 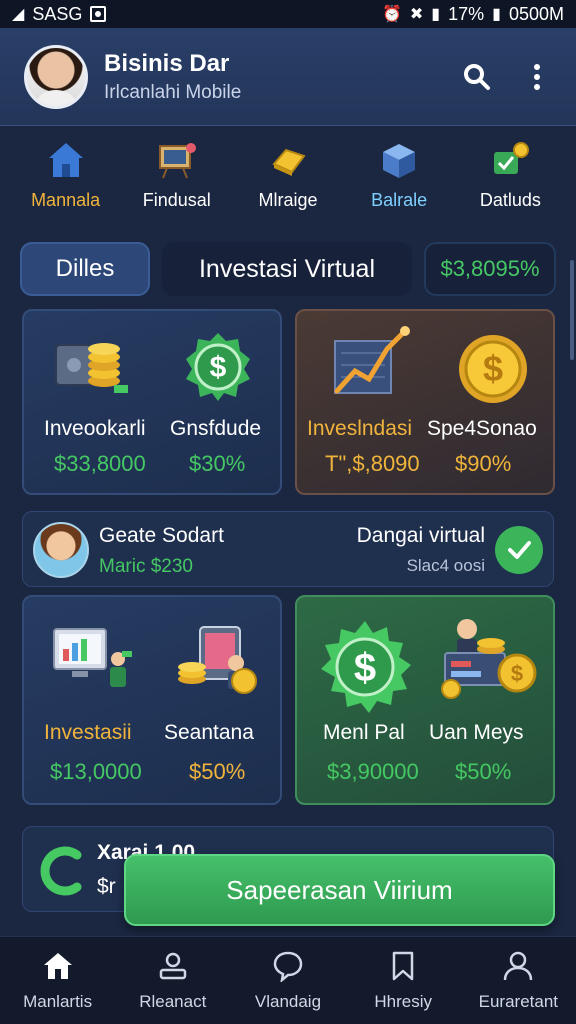 I want to click on app-title: Bisinis Dar, so click(x=167, y=63).